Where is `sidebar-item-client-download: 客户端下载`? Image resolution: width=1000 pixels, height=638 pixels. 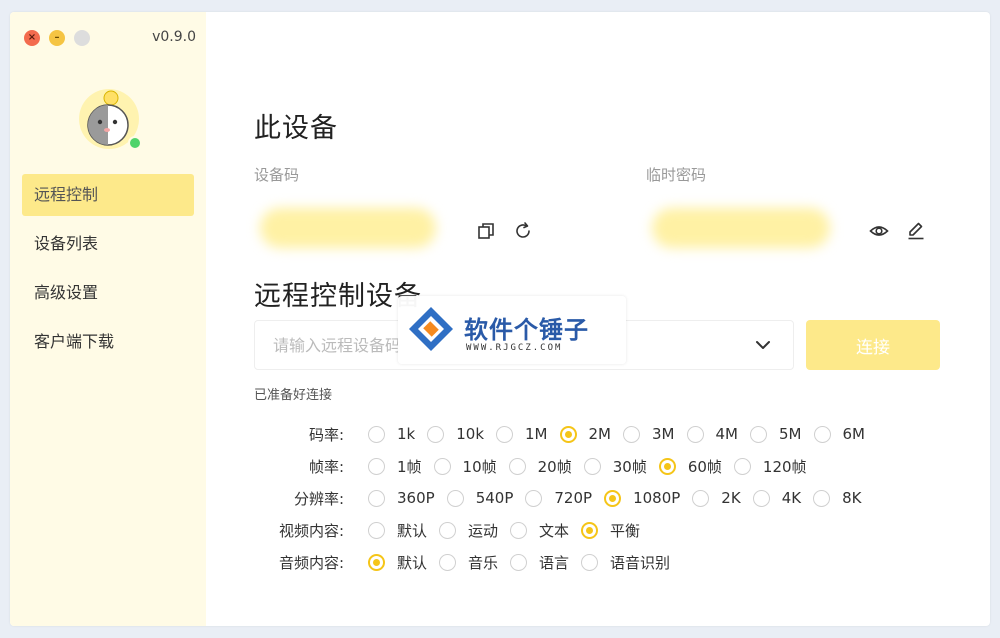
sidebar-item-client-download: 客户端下载 is located at coordinates (108, 342).